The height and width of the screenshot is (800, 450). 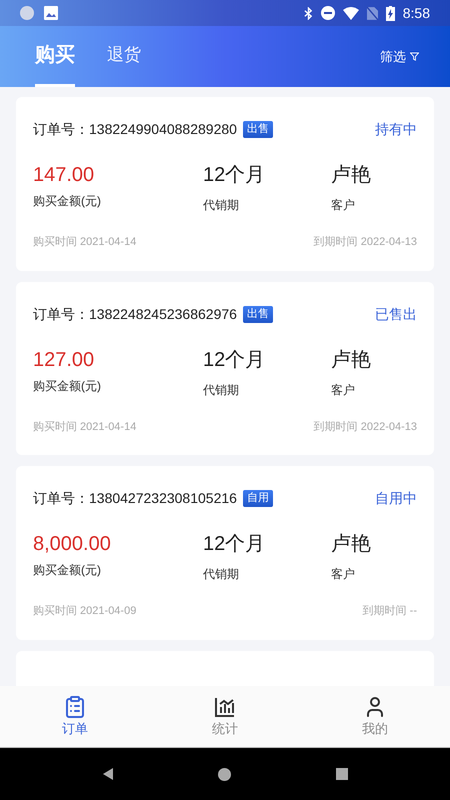 I want to click on tab: 退货, so click(x=124, y=56).